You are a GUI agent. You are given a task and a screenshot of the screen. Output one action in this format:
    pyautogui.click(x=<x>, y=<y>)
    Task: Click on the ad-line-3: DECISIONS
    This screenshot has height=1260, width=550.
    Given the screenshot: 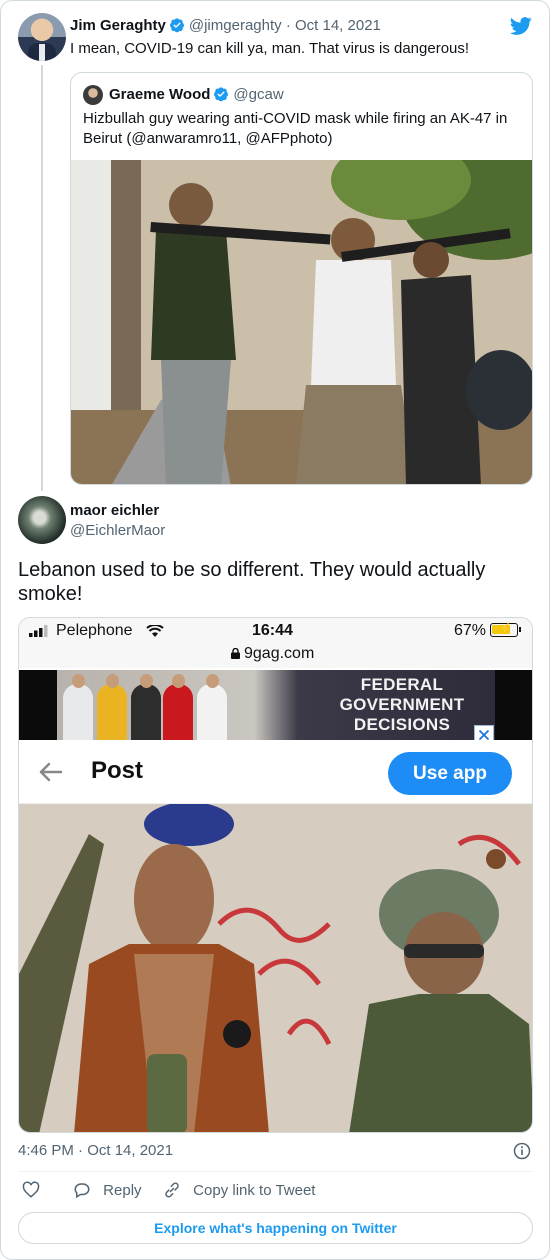 What is the action you would take?
    pyautogui.click(x=402, y=724)
    